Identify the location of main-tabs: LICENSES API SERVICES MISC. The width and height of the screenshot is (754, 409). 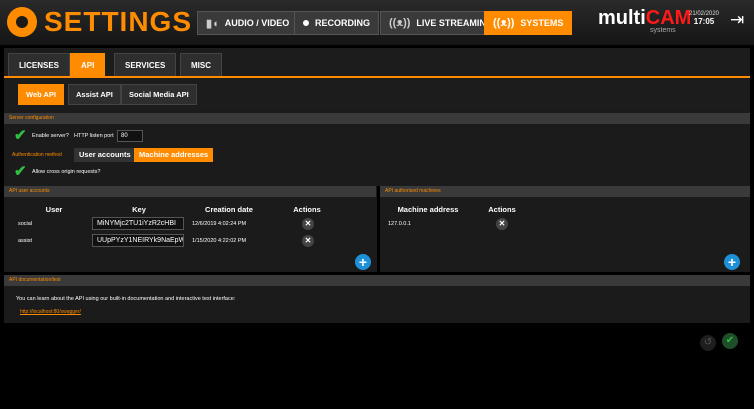
(377, 62).